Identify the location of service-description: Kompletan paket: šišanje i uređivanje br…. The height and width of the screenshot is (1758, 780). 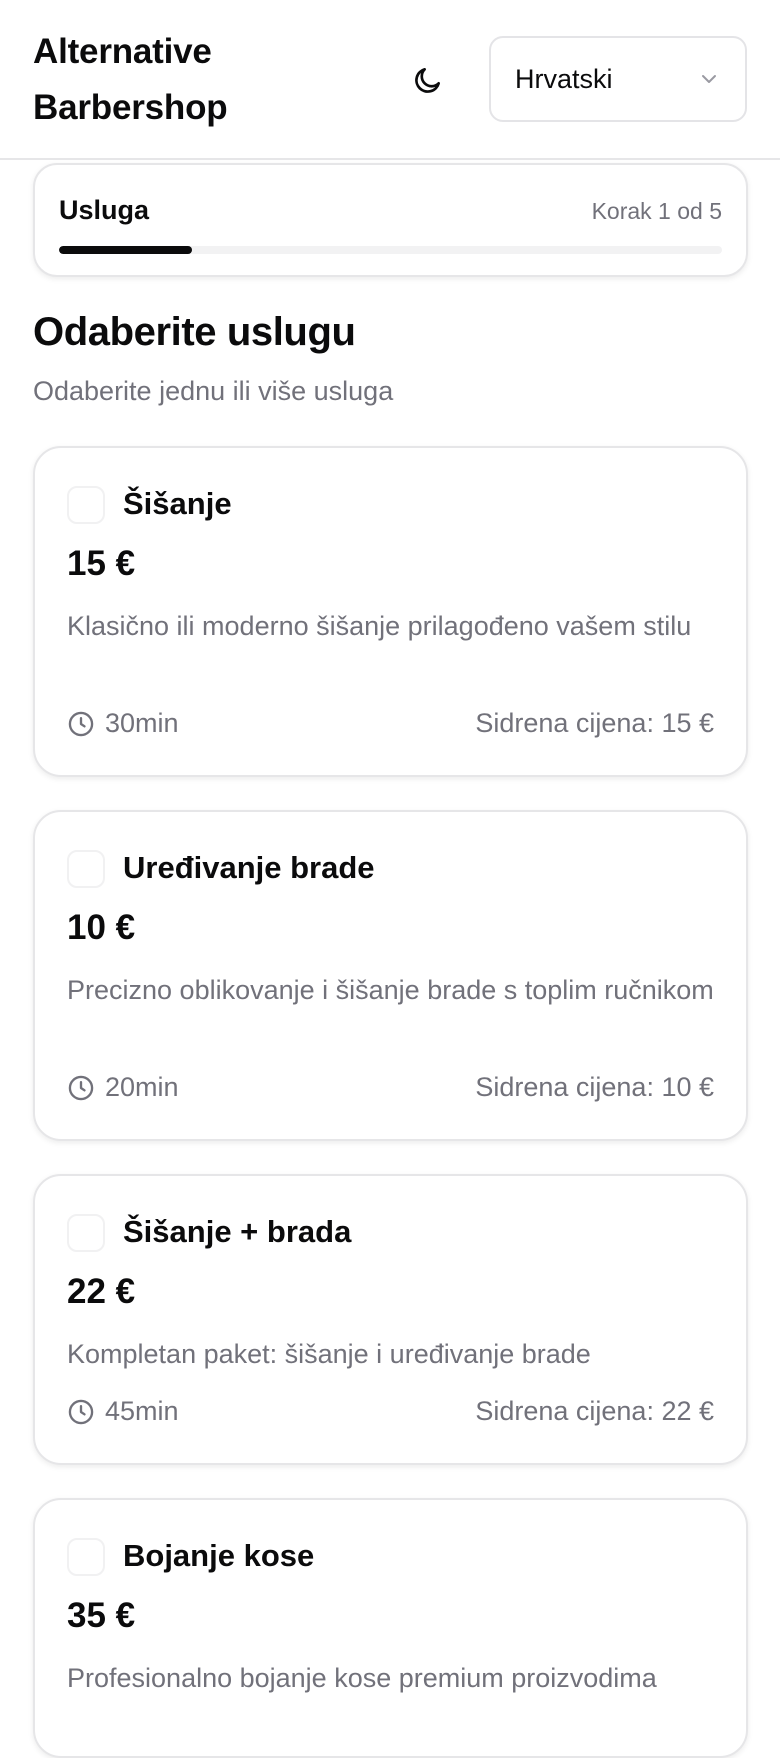
(329, 1354).